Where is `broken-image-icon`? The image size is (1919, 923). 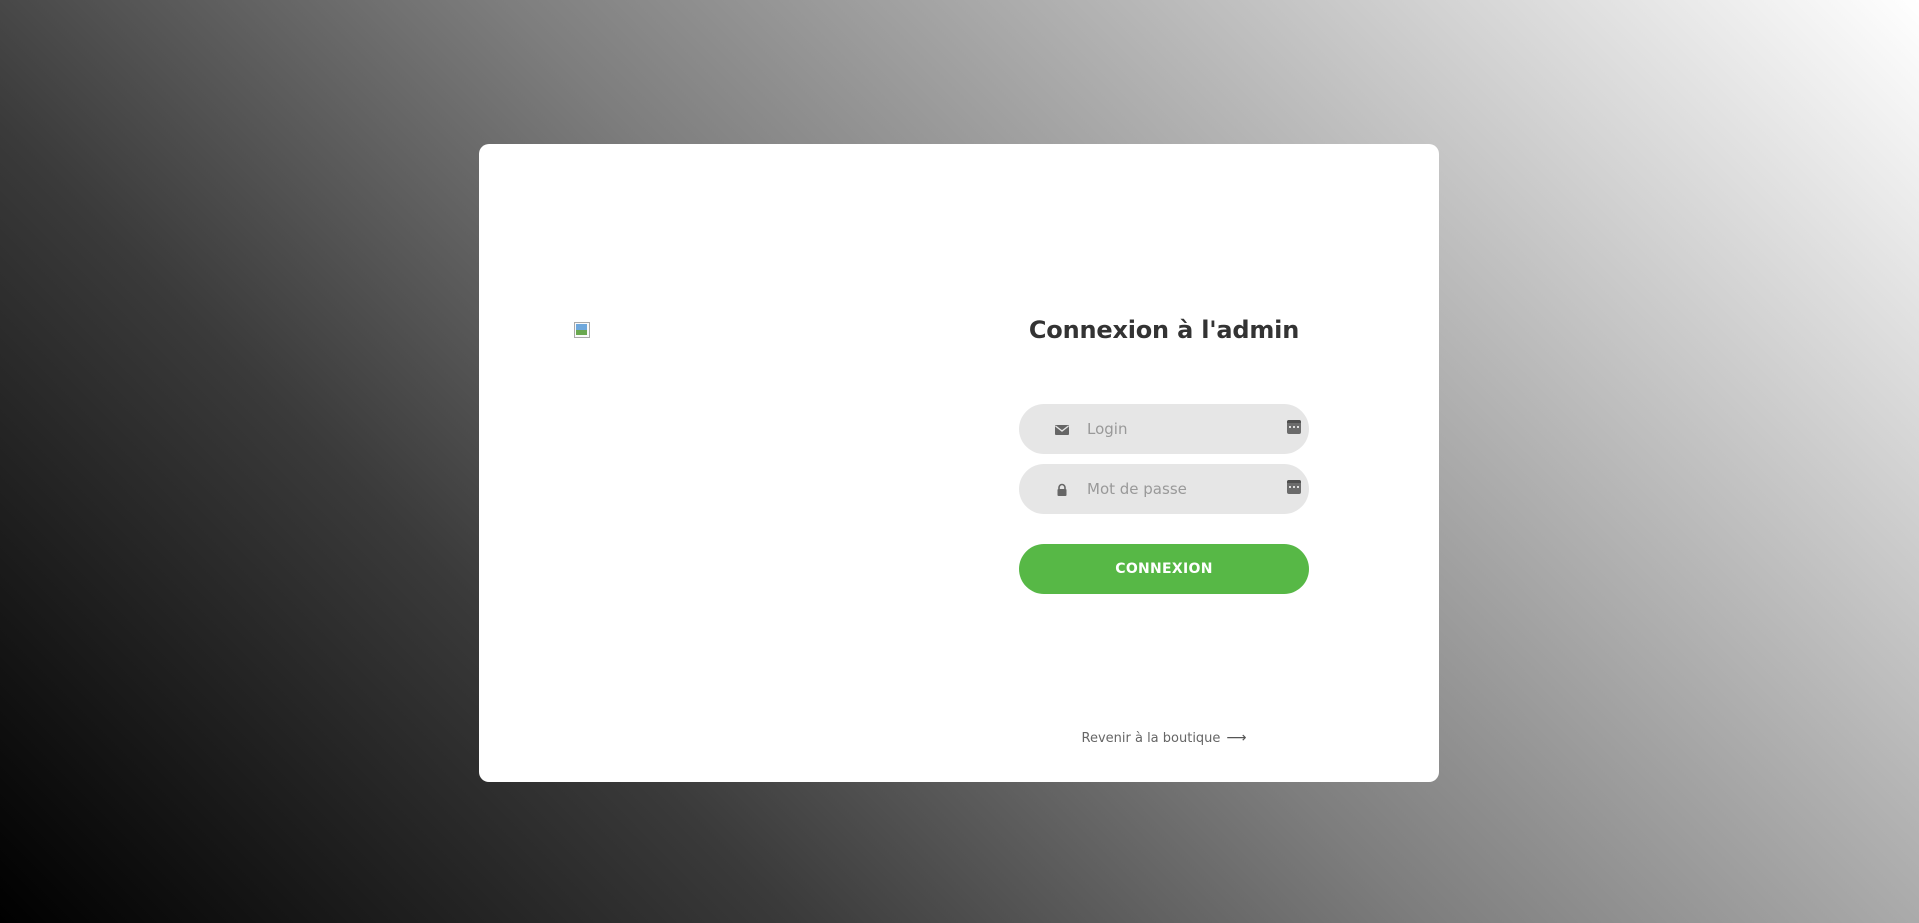
broken-image-icon is located at coordinates (582, 330).